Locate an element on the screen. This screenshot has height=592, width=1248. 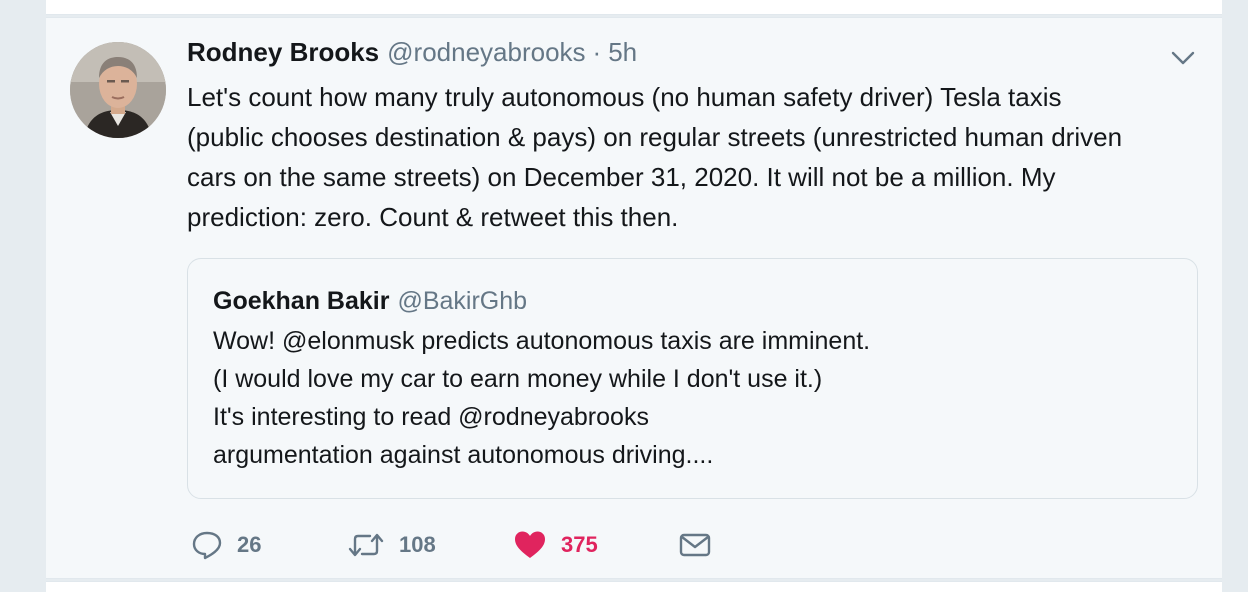
envelope-icon is located at coordinates (695, 545).